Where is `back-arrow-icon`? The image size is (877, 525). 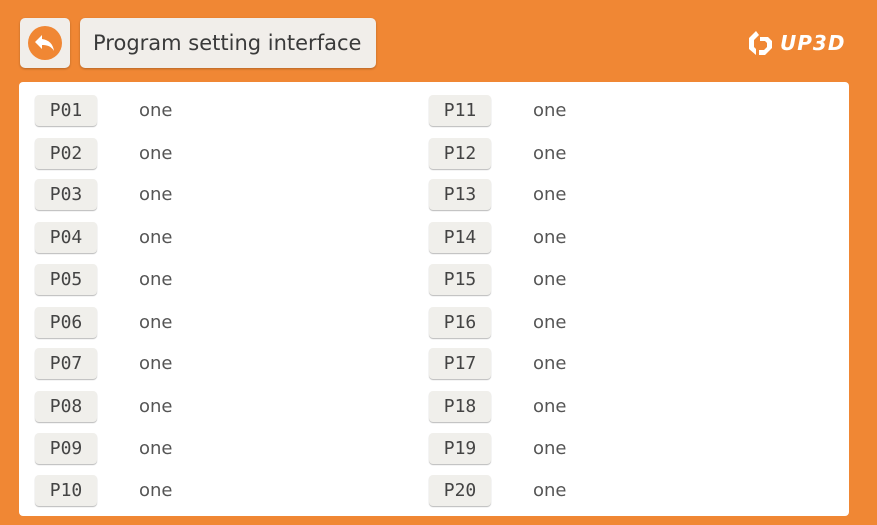 back-arrow-icon is located at coordinates (45, 43).